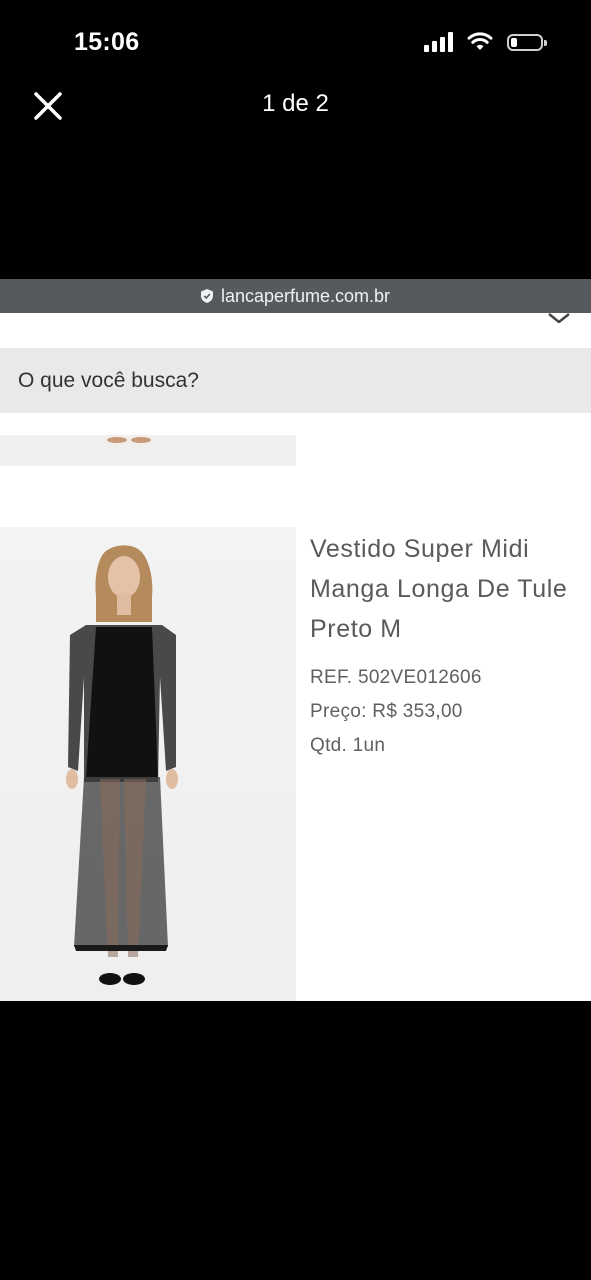 The height and width of the screenshot is (1280, 591). What do you see at coordinates (295, 380) in the screenshot?
I see `search-input: O que você busca?` at bounding box center [295, 380].